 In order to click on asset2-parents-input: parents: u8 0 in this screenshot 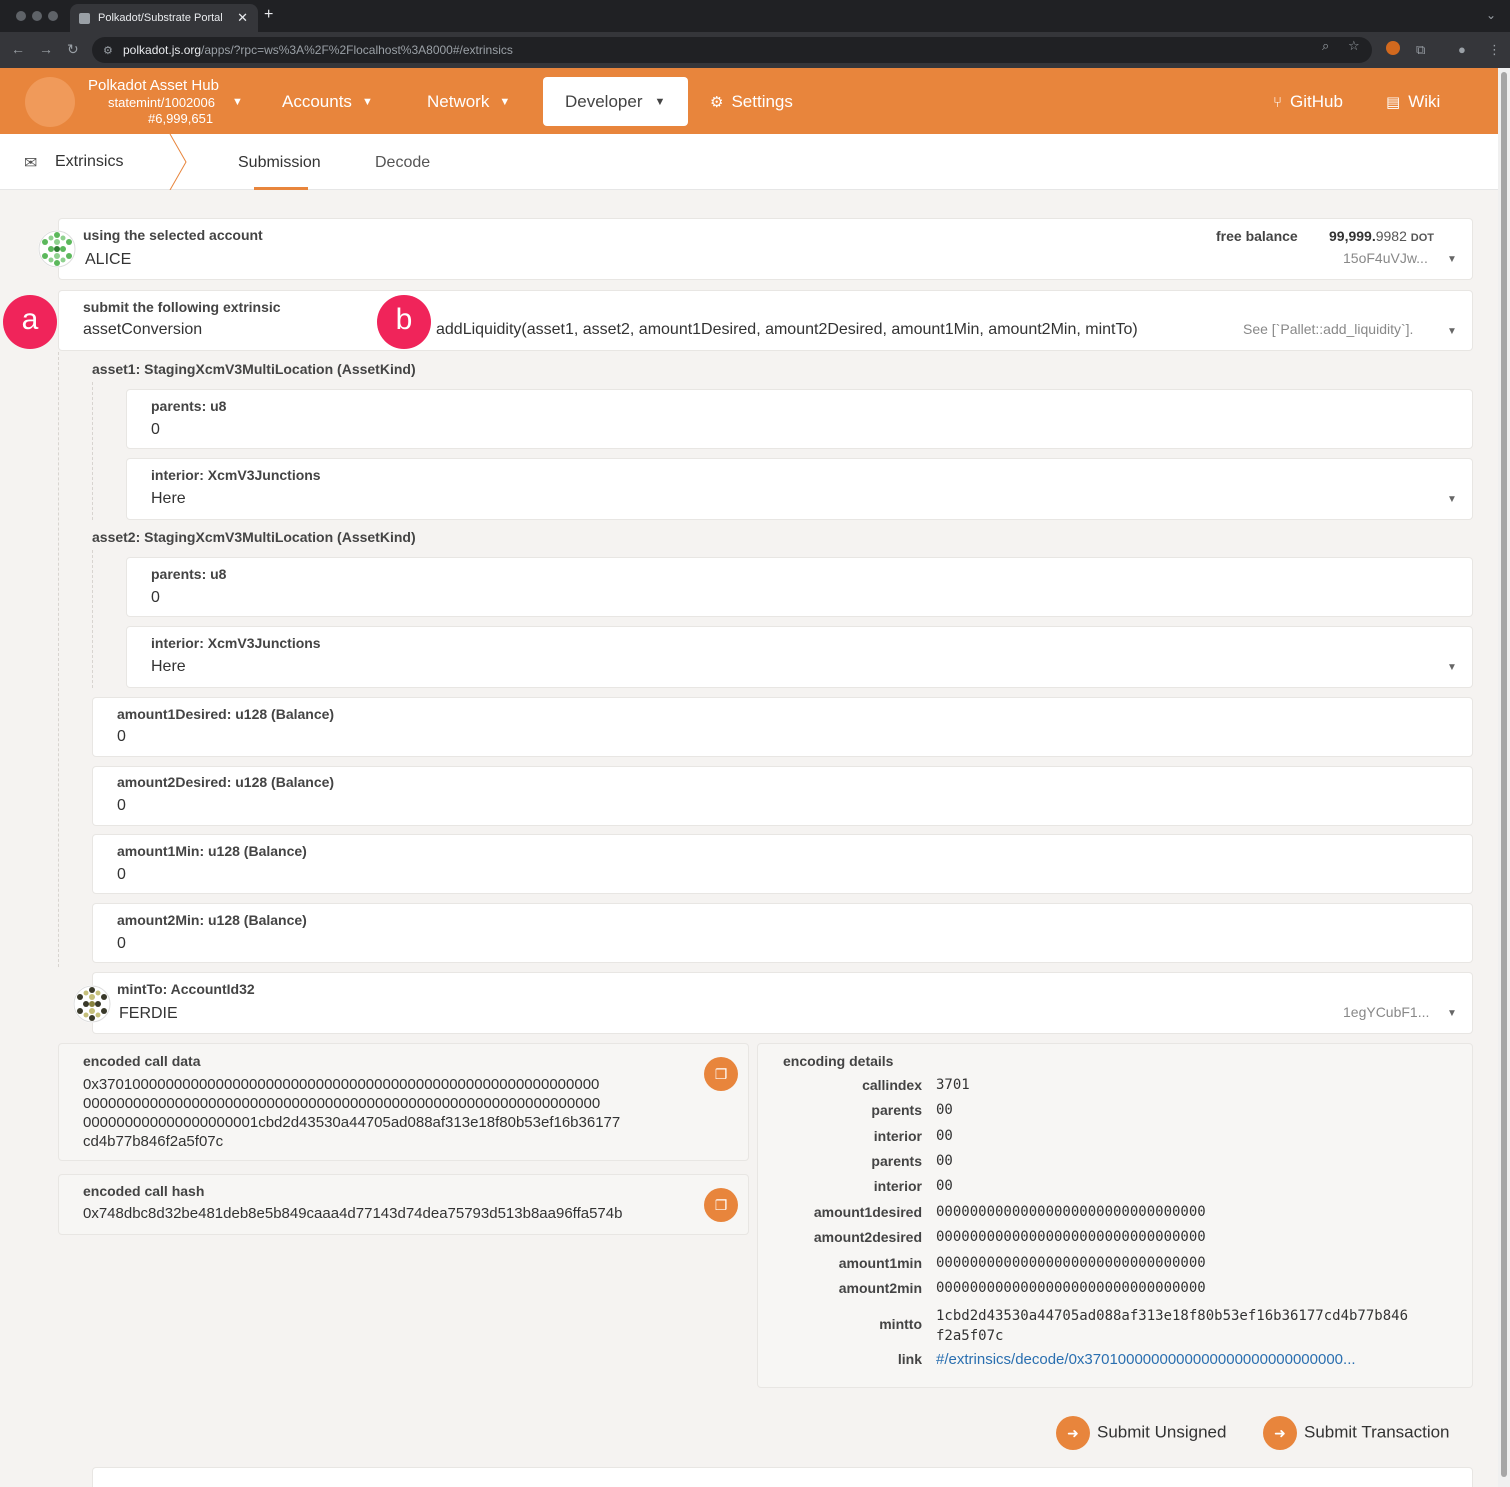, I will do `click(799, 587)`.